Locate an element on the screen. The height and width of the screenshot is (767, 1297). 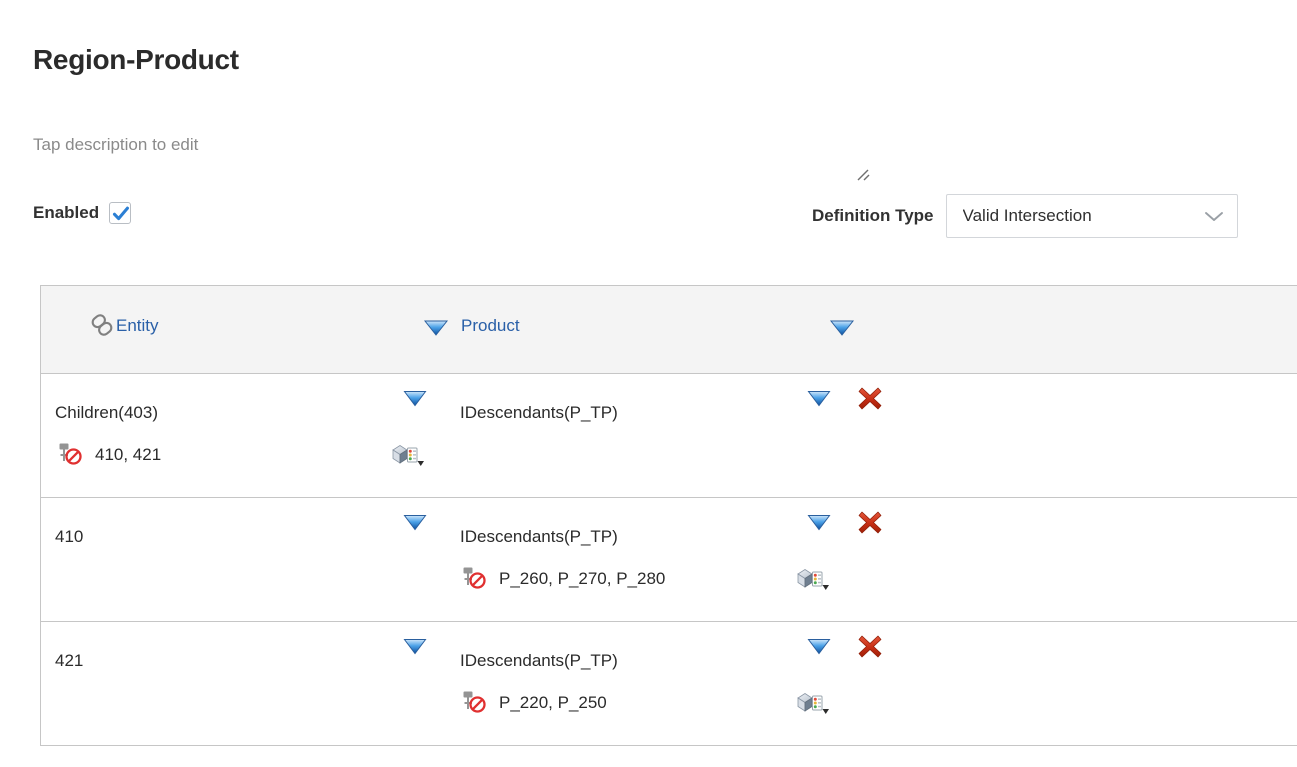
enabled-control-group: Enabled is located at coordinates (82, 213).